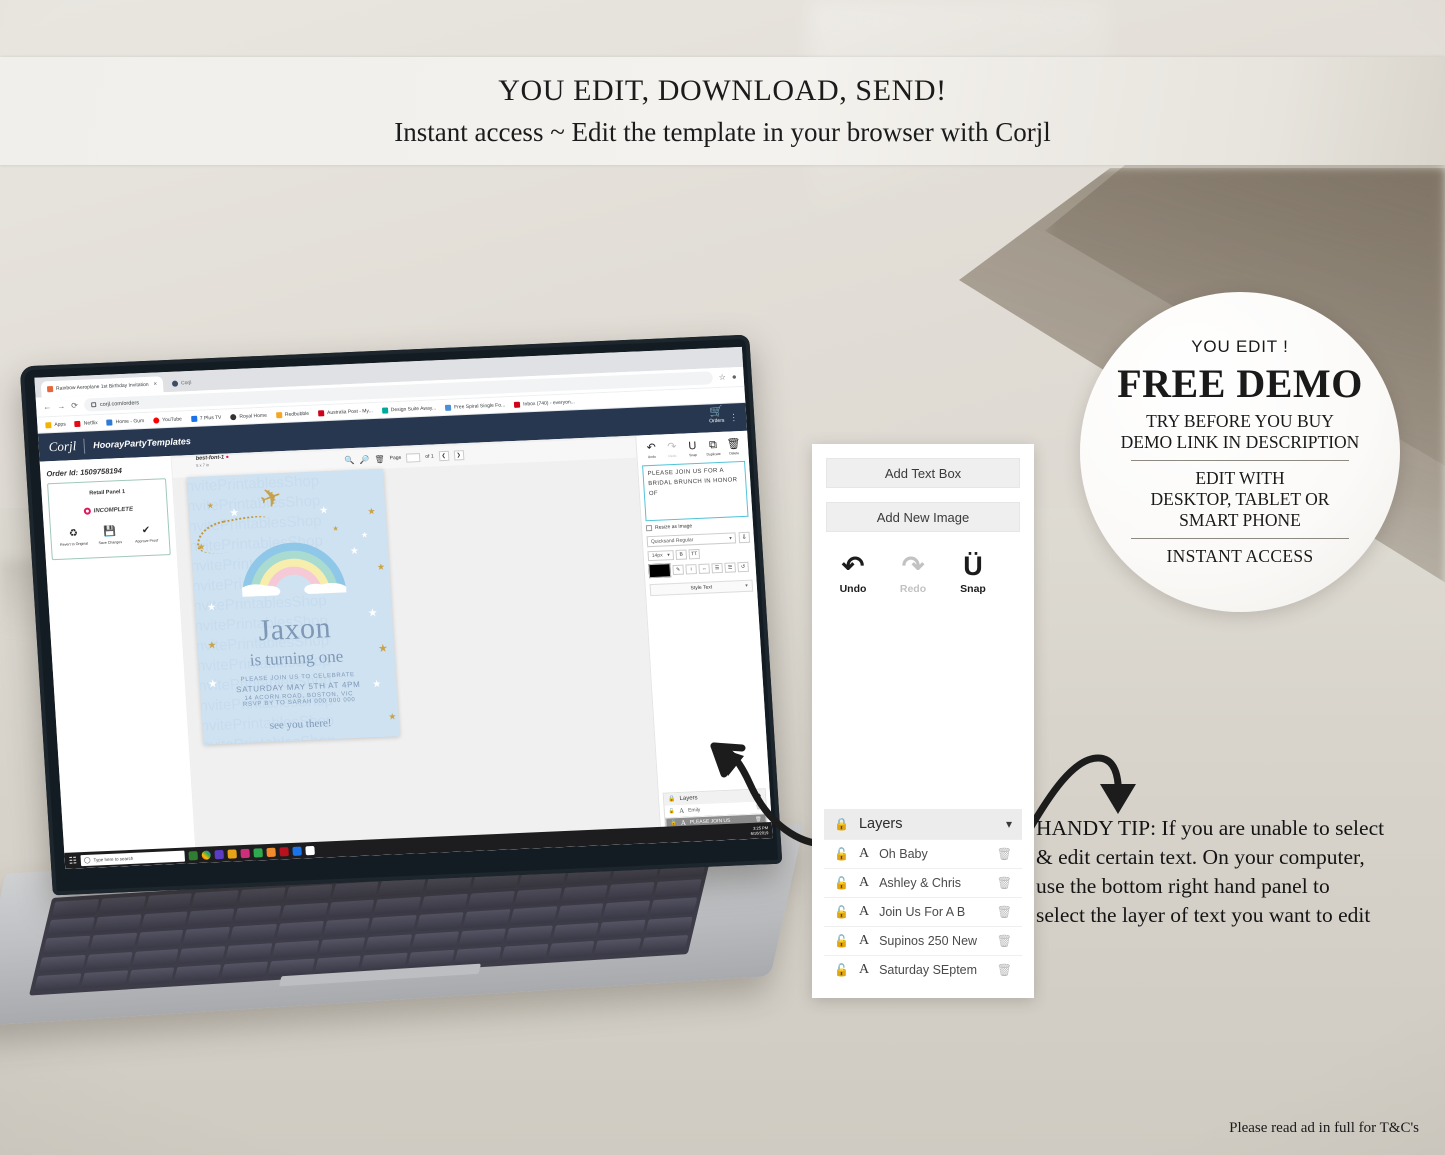 The height and width of the screenshot is (1155, 1445). What do you see at coordinates (413, 457) in the screenshot?
I see `page-number-input` at bounding box center [413, 457].